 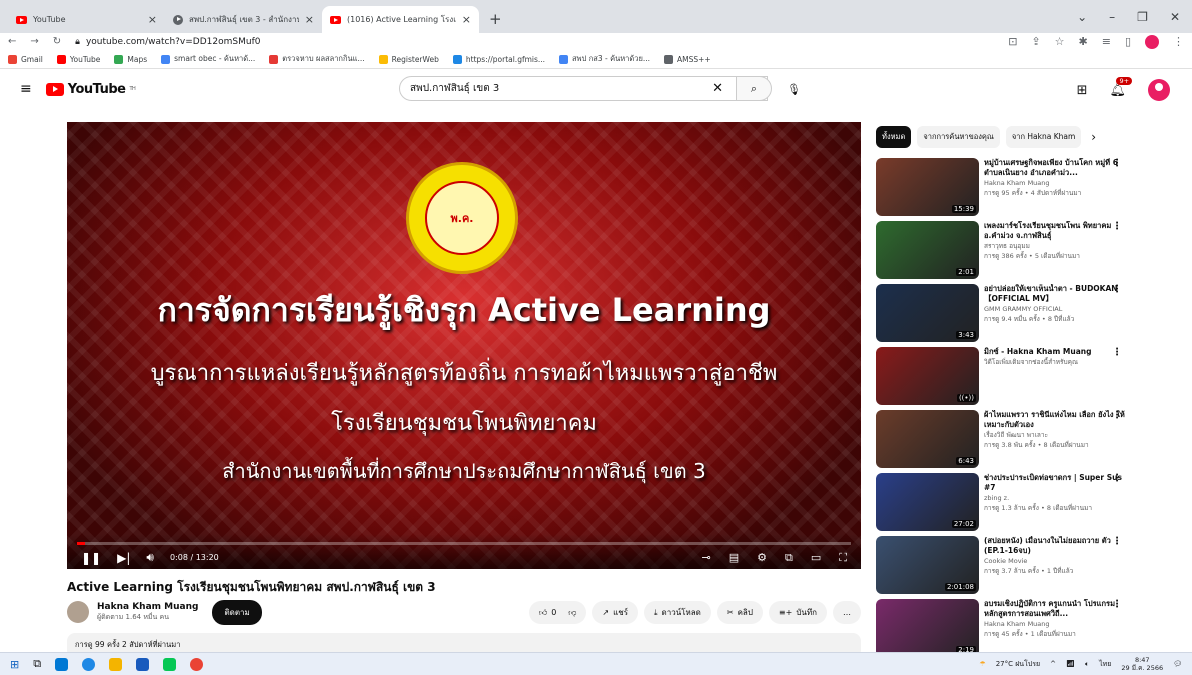 I want to click on extensions-icon: ✱, so click(x=1083, y=42).